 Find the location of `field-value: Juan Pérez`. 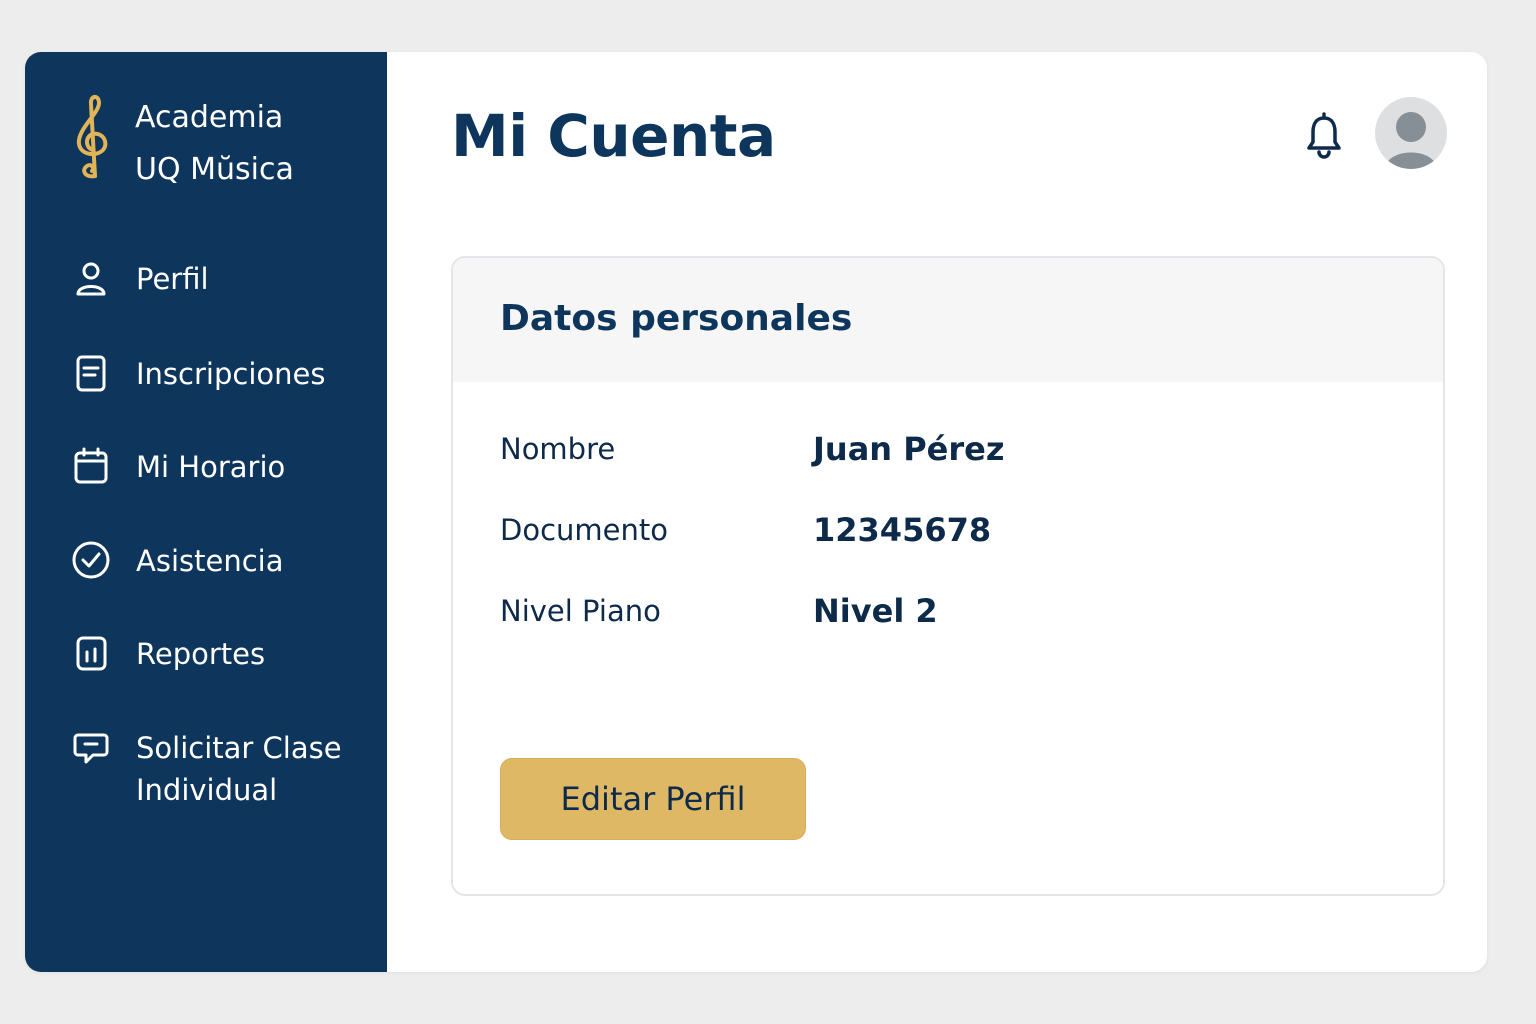

field-value: Juan Pérez is located at coordinates (909, 449).